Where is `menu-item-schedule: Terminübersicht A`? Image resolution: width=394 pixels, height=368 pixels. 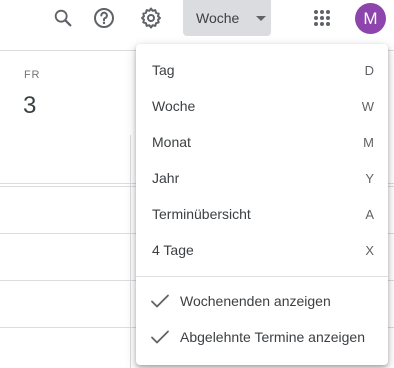
menu-item-schedule: Terminübersicht A is located at coordinates (262, 214).